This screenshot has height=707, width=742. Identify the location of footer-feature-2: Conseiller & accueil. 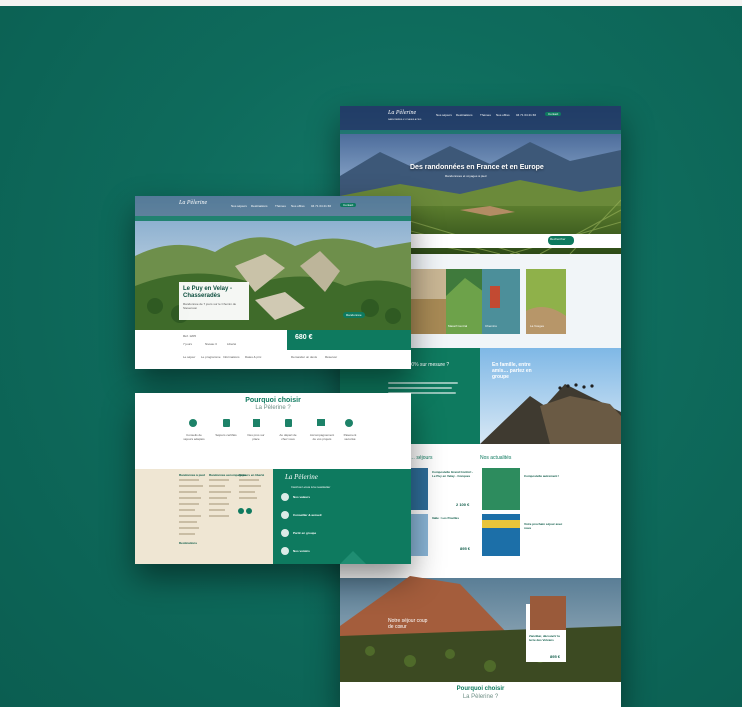
(307, 515).